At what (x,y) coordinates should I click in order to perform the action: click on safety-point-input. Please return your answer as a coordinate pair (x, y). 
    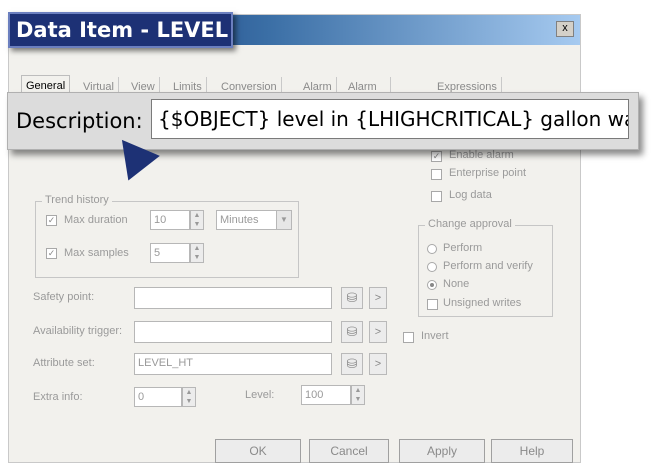
    Looking at the image, I should click on (233, 298).